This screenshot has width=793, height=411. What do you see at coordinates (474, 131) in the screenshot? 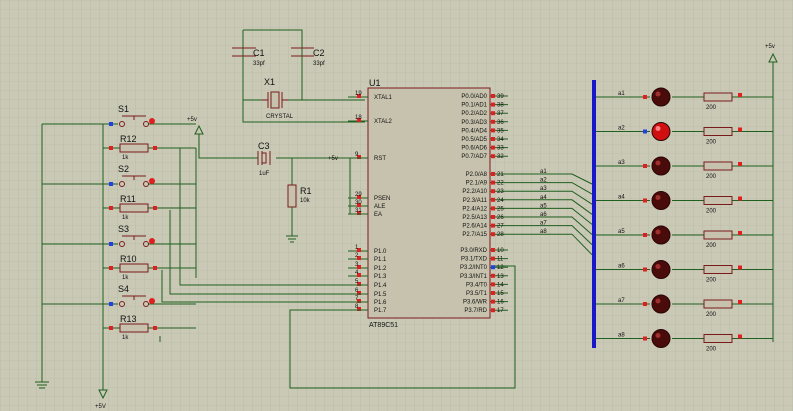
I see `pin-name: P0.4/AD4` at bounding box center [474, 131].